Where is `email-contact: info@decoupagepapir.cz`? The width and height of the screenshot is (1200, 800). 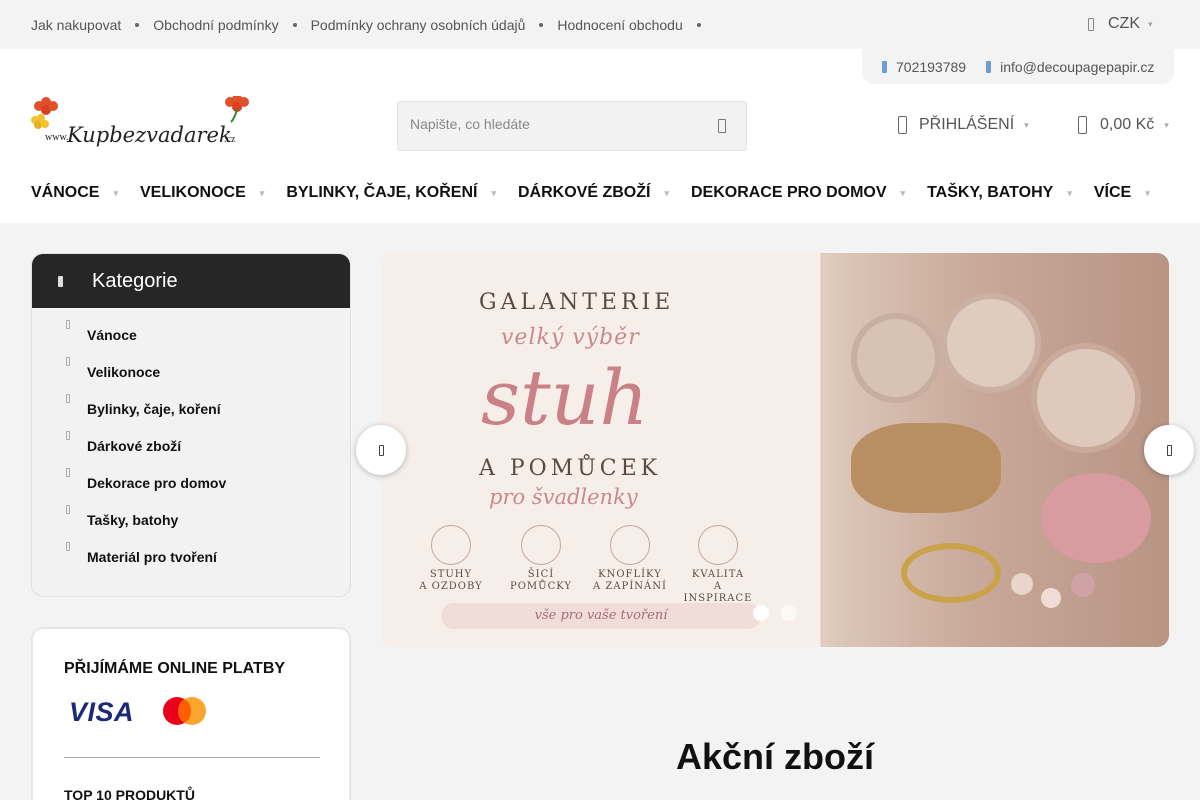
email-contact: info@decoupagepapir.cz is located at coordinates (1070, 67).